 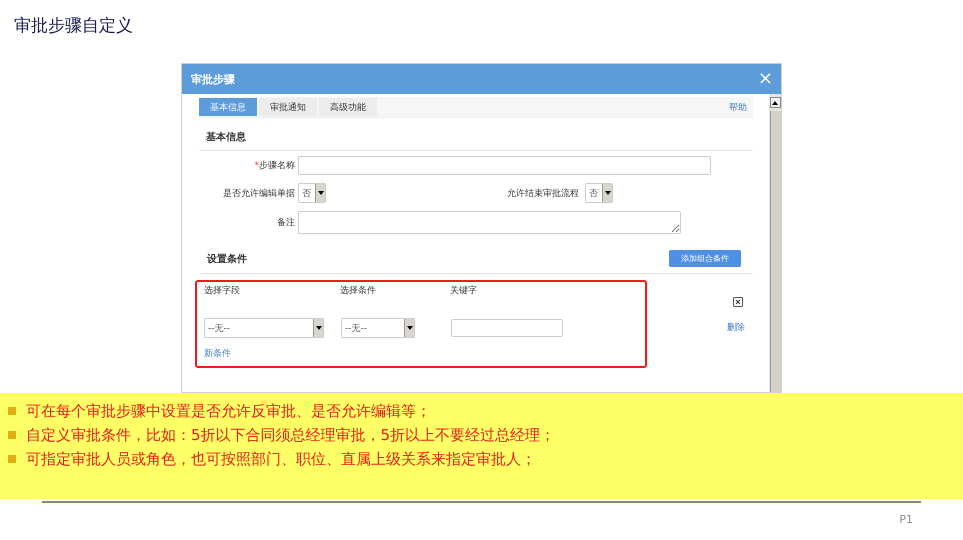 What do you see at coordinates (228, 411) in the screenshot?
I see `note-text: 可在每个审批步骤中设置是否允许反审批、是否允许编辑等；` at bounding box center [228, 411].